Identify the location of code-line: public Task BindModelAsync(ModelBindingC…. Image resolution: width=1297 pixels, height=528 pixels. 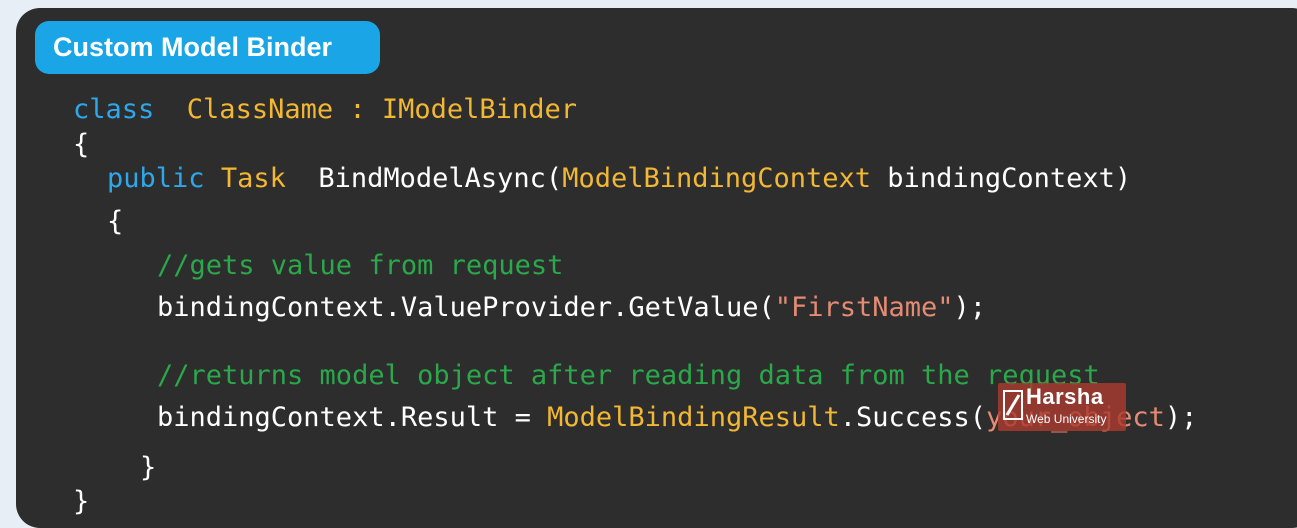
(619, 179).